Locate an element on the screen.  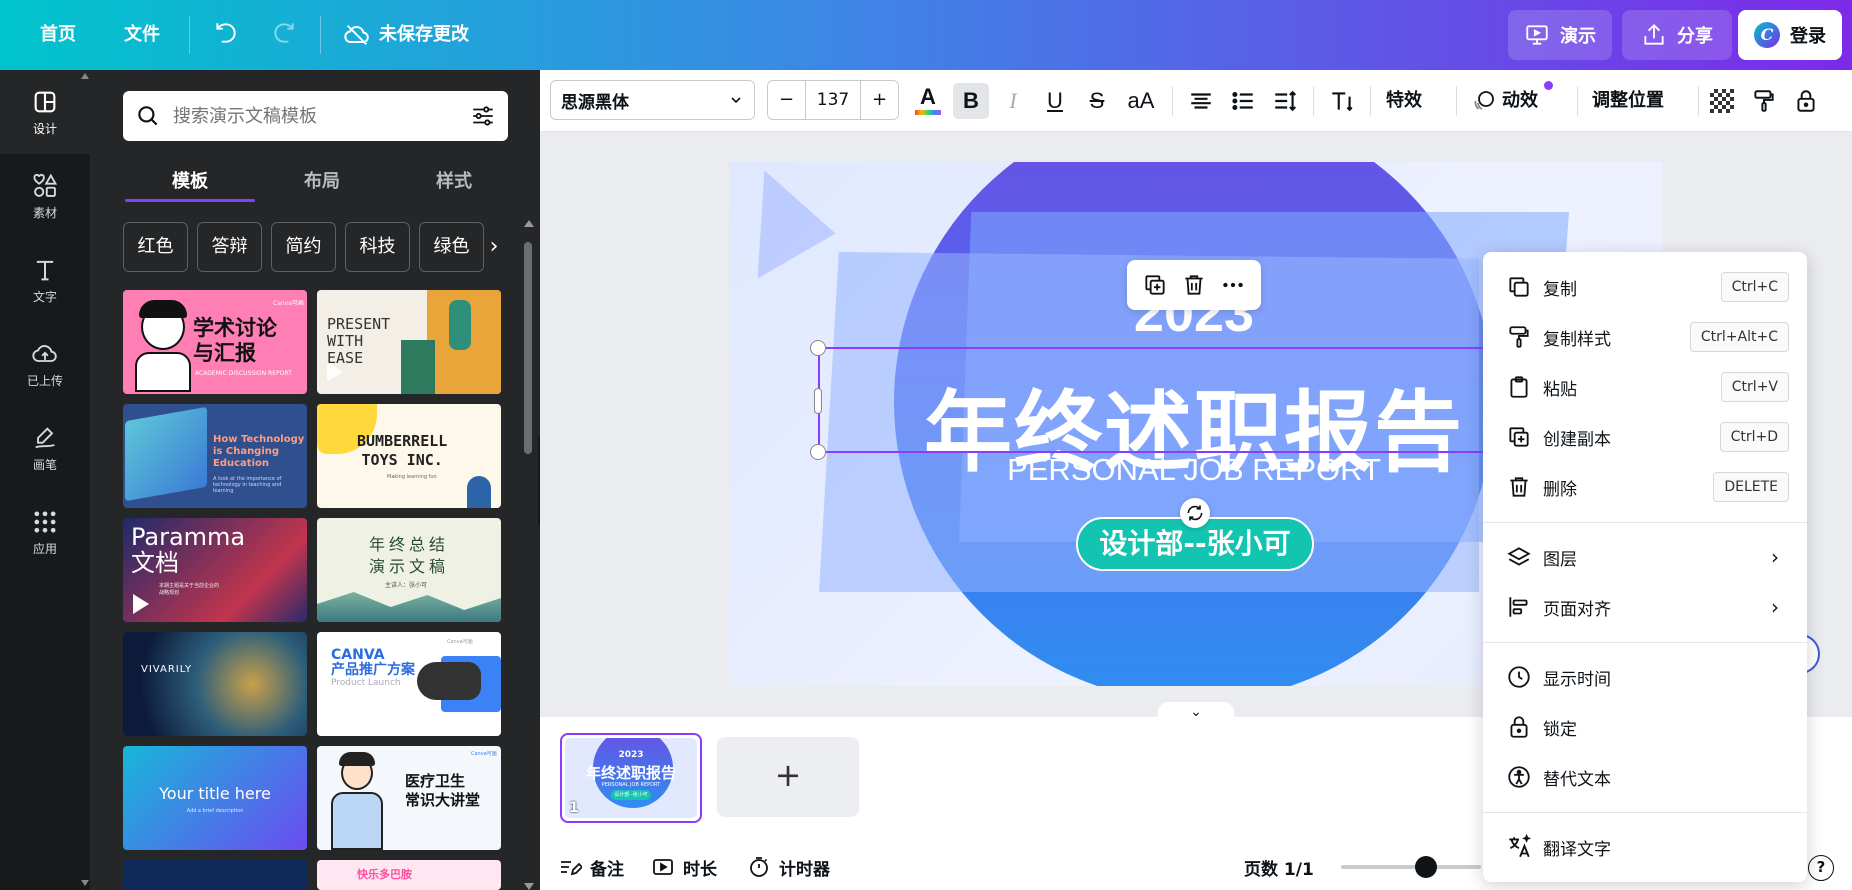
menu-label: 图层 is located at coordinates (1560, 559).